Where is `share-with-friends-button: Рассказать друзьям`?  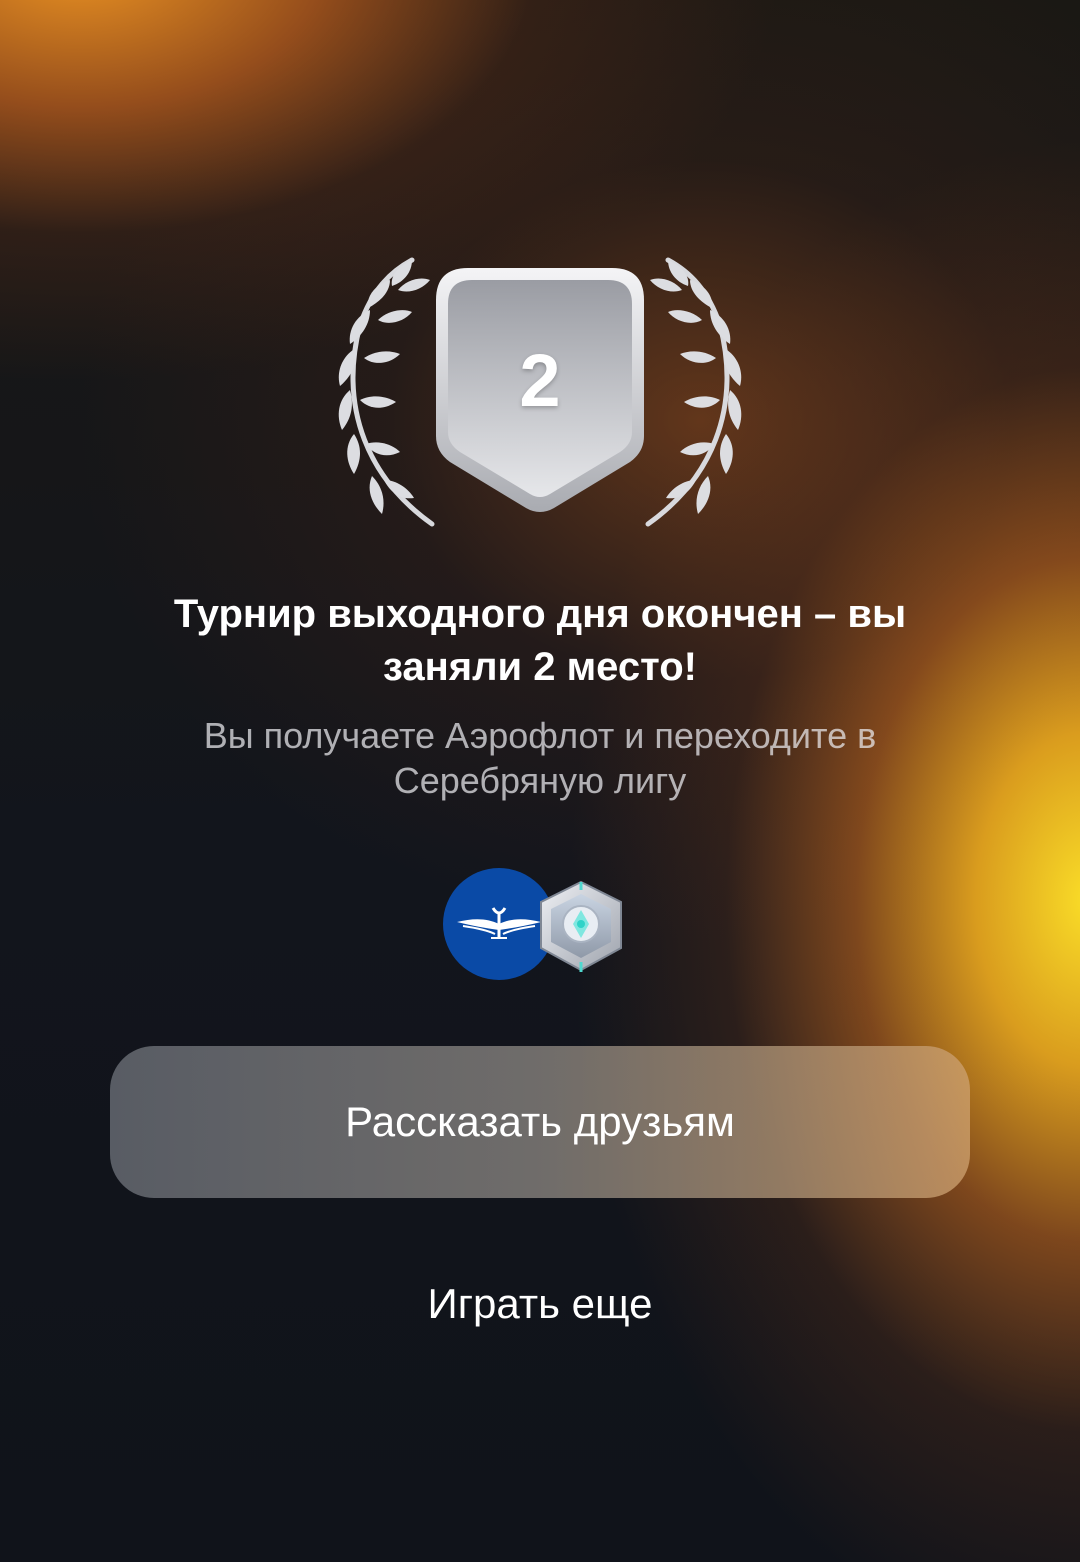
share-with-friends-button: Рассказать друзьям is located at coordinates (540, 1122).